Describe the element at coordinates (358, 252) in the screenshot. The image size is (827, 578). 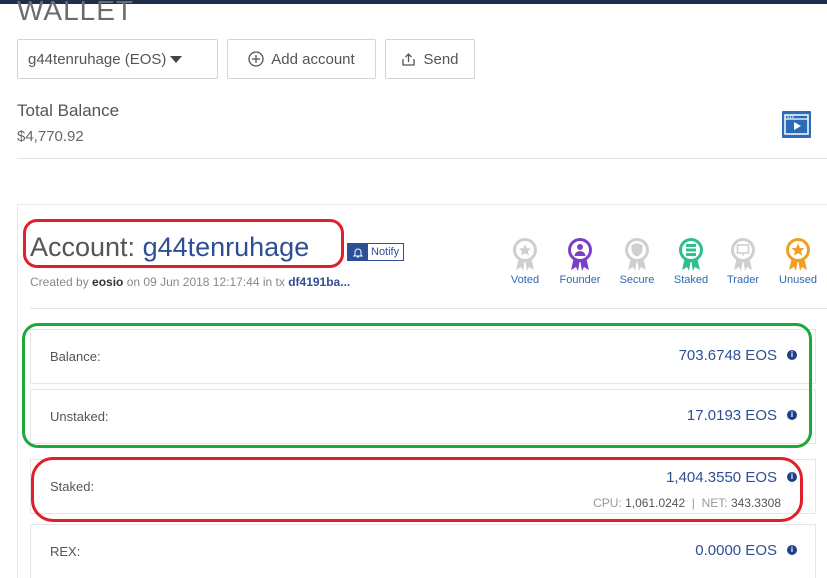
I see `bell-icon` at that location.